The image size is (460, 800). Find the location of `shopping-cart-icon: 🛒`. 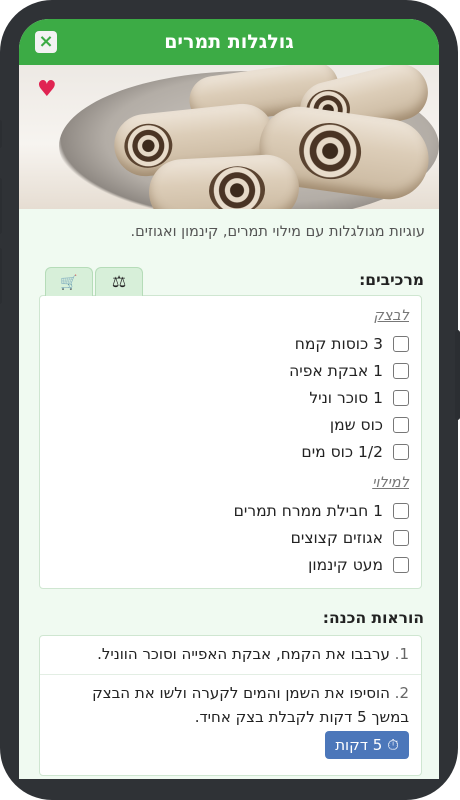

shopping-cart-icon: 🛒 is located at coordinates (69, 283).